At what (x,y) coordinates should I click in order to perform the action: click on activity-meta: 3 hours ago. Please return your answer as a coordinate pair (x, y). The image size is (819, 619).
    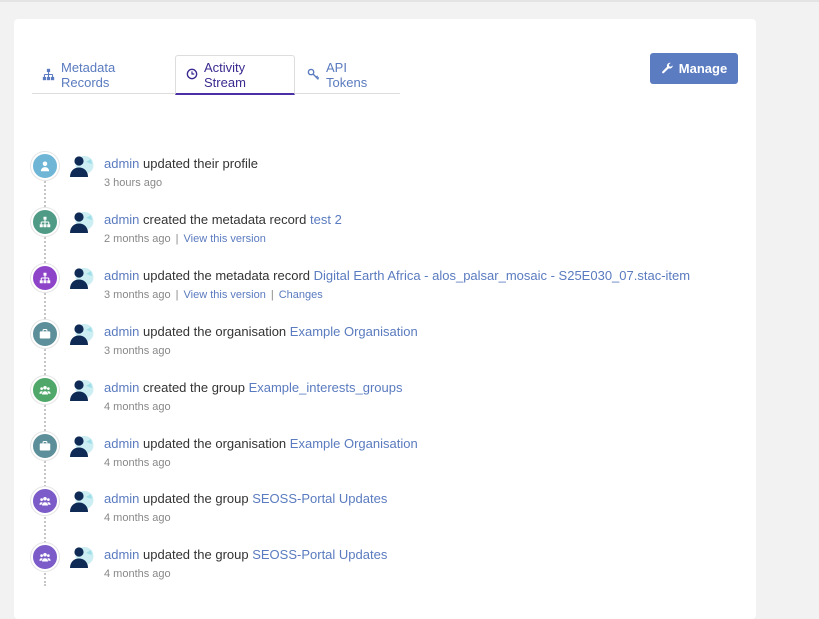
    Looking at the image, I should click on (133, 183).